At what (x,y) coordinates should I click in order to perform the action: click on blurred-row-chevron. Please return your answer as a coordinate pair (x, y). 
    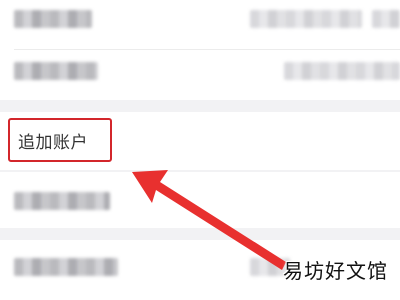
    Looking at the image, I should click on (386, 19).